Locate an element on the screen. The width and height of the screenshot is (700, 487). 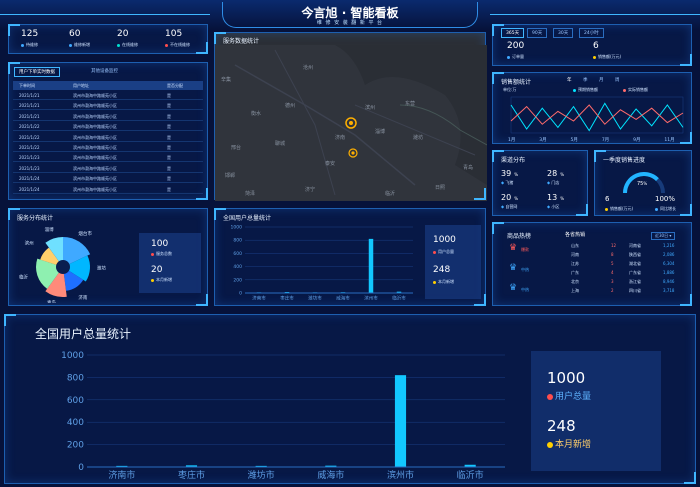
hot-province-count: 8 is located at coordinates (612, 254).